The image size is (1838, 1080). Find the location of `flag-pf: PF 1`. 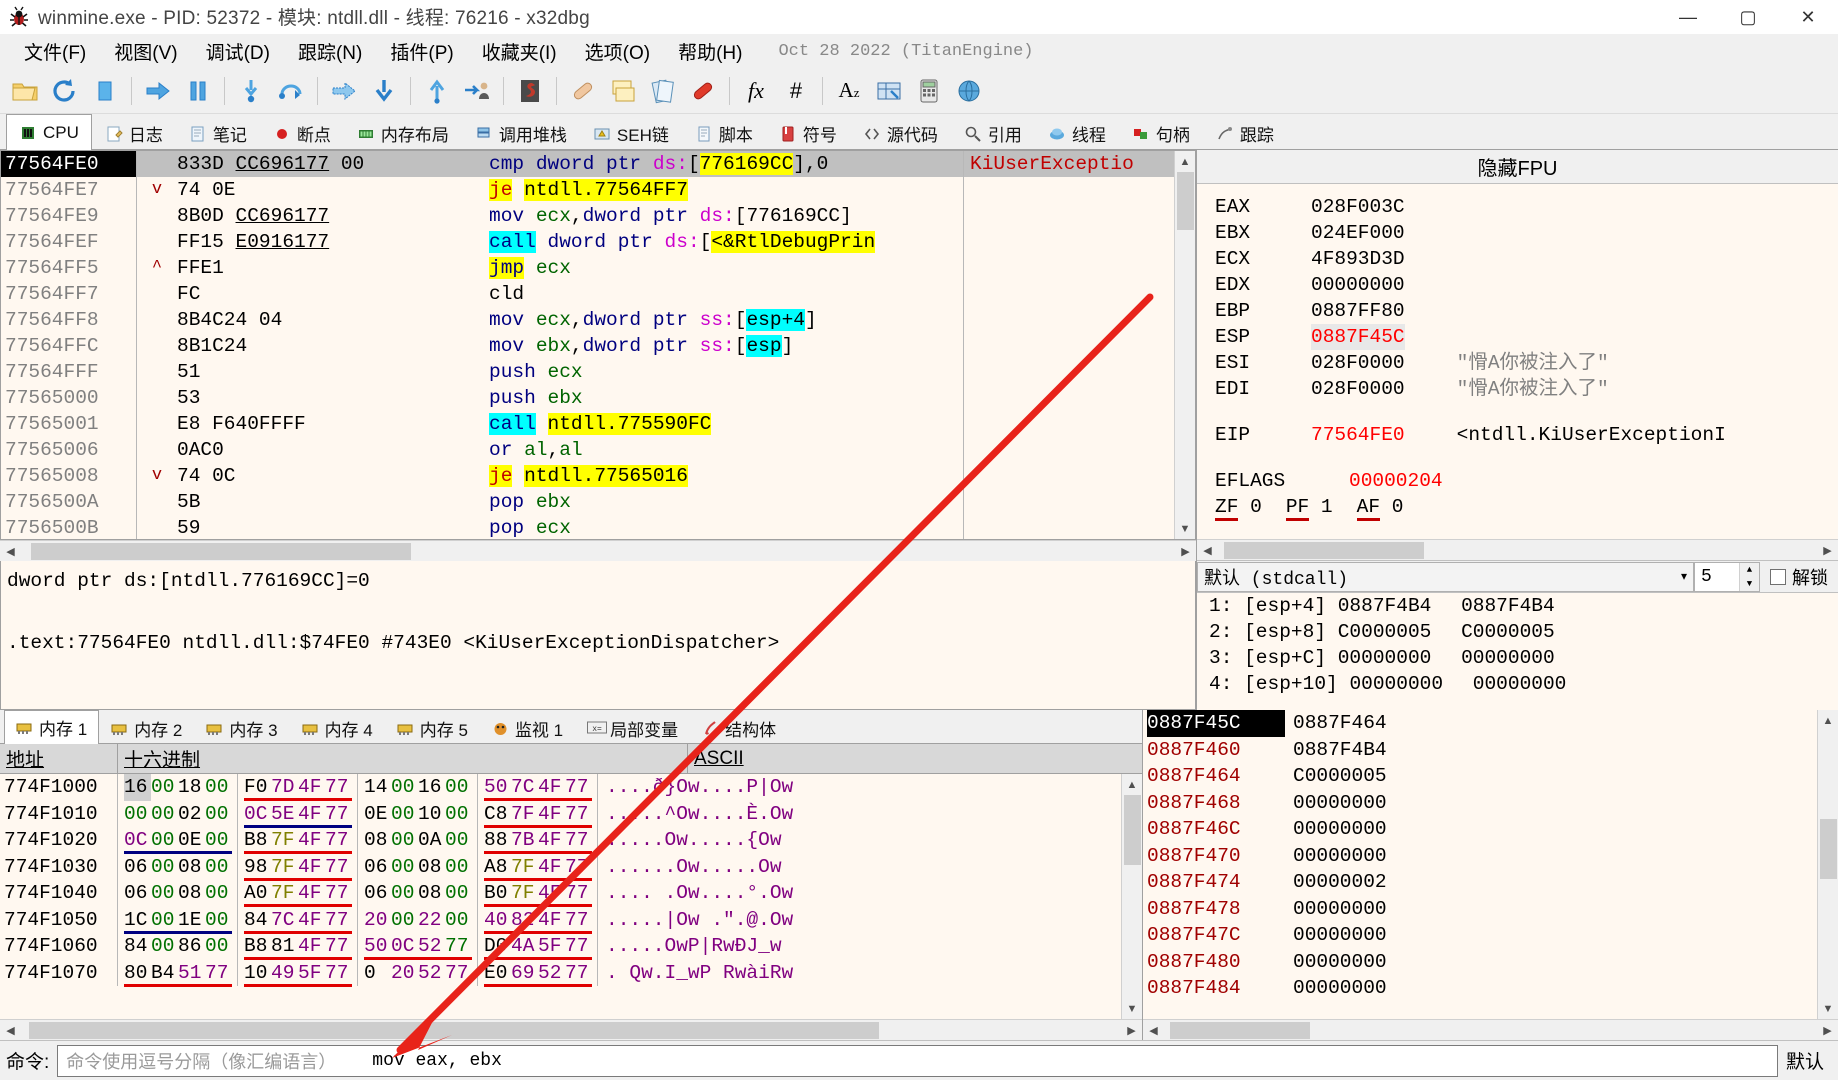

flag-pf: PF 1 is located at coordinates (1309, 507).